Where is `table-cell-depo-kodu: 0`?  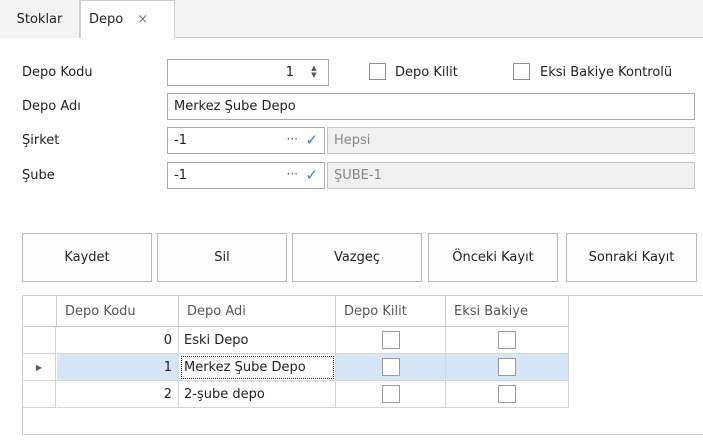 table-cell-depo-kodu: 0 is located at coordinates (118, 340).